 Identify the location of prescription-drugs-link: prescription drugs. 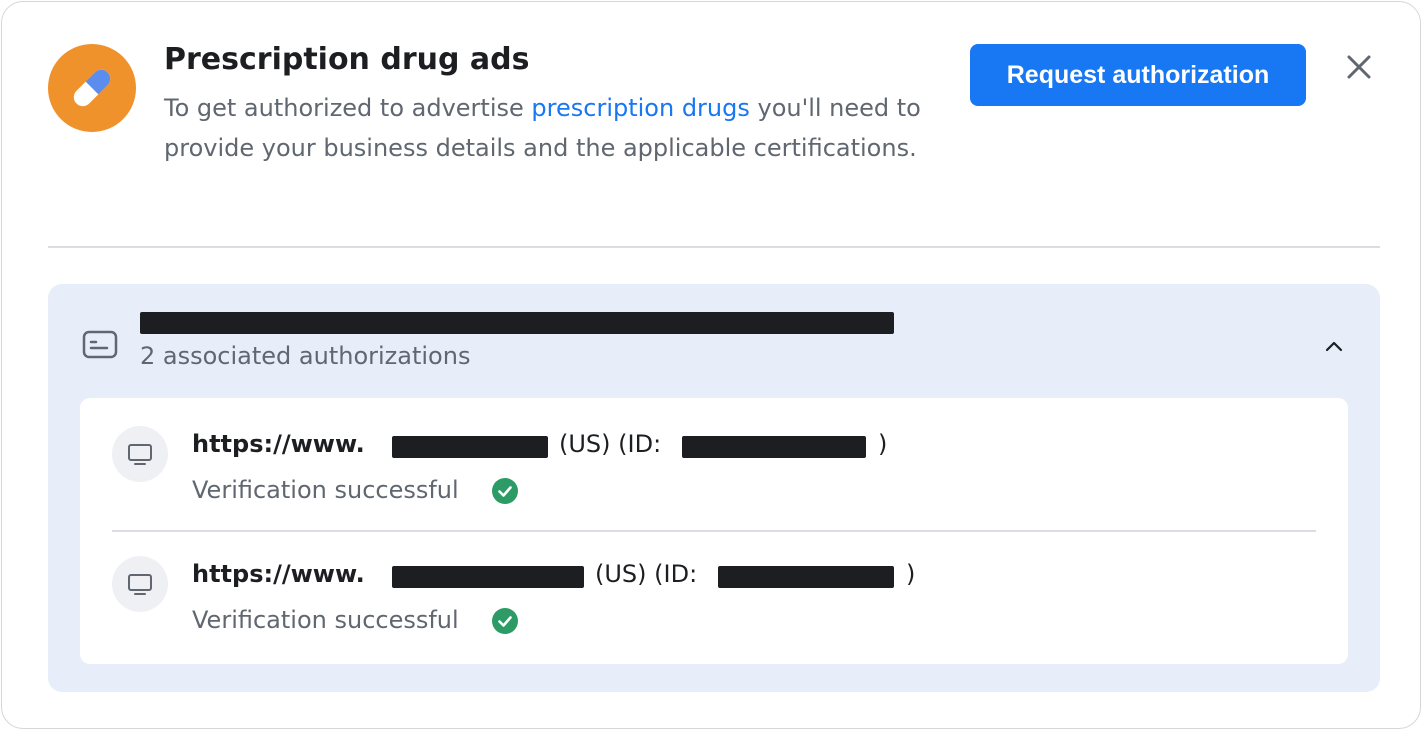
(640, 108).